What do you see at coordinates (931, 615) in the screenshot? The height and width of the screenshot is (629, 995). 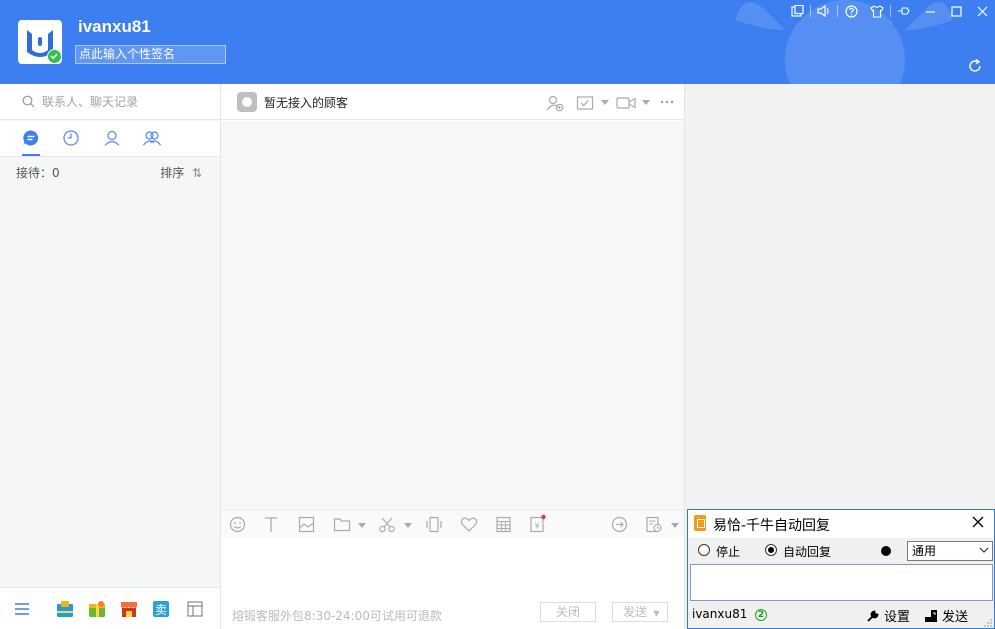 I see `send-icon` at bounding box center [931, 615].